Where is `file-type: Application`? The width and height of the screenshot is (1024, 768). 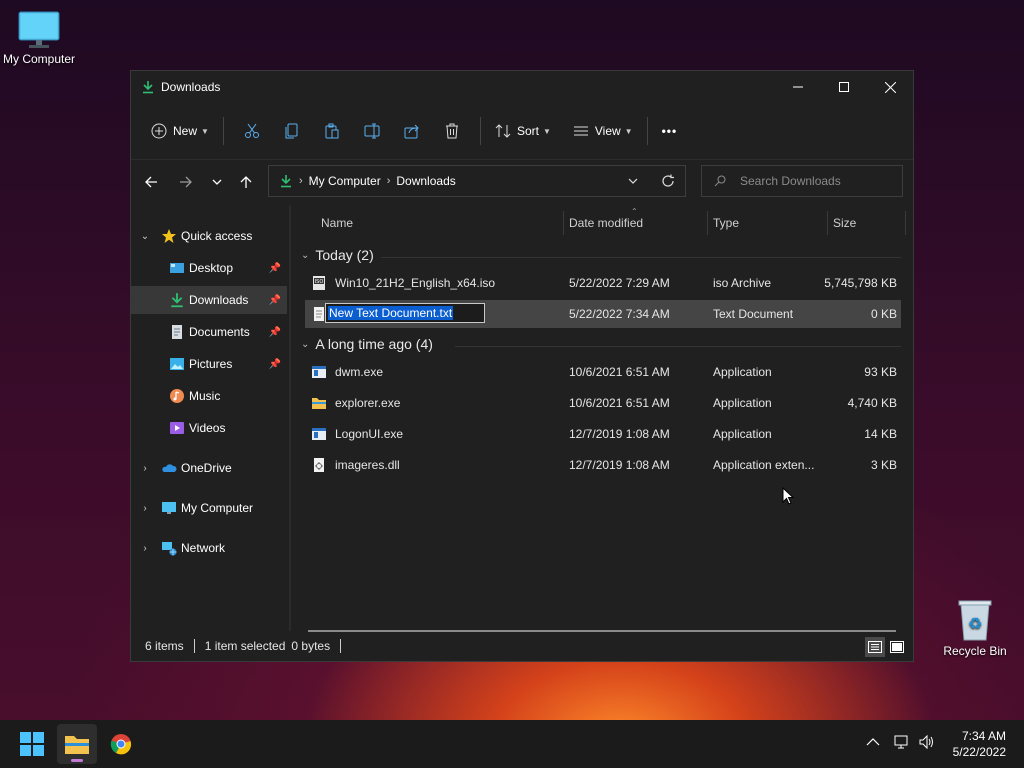 file-type: Application is located at coordinates (742, 434).